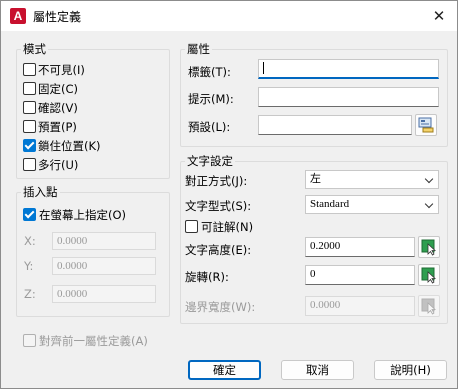 The width and height of the screenshot is (458, 389). I want to click on mode-option-label: 不可見(I), so click(61, 70).